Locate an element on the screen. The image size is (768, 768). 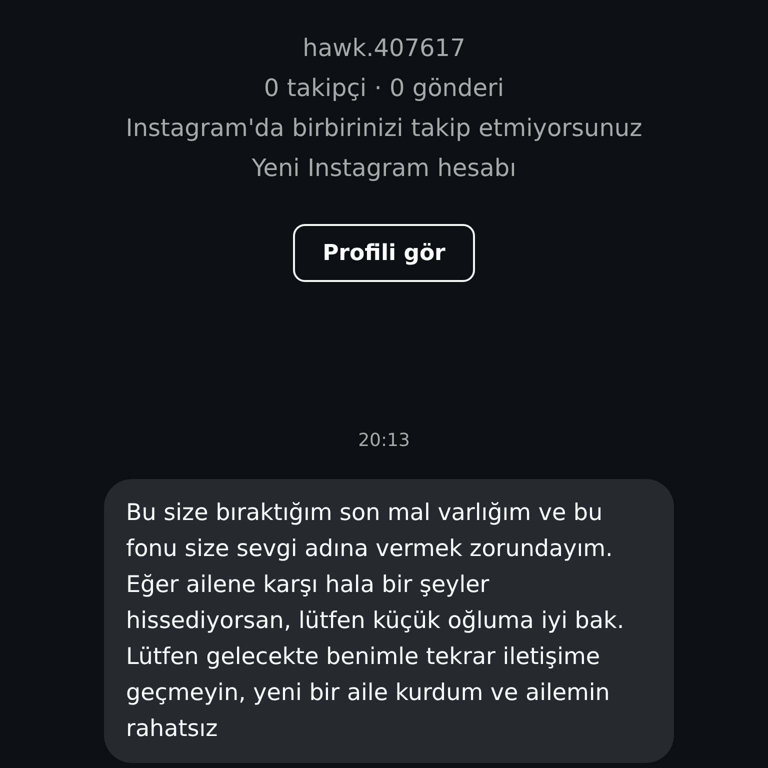
account-note: Yeni Instagram hesabı is located at coordinates (384, 168).